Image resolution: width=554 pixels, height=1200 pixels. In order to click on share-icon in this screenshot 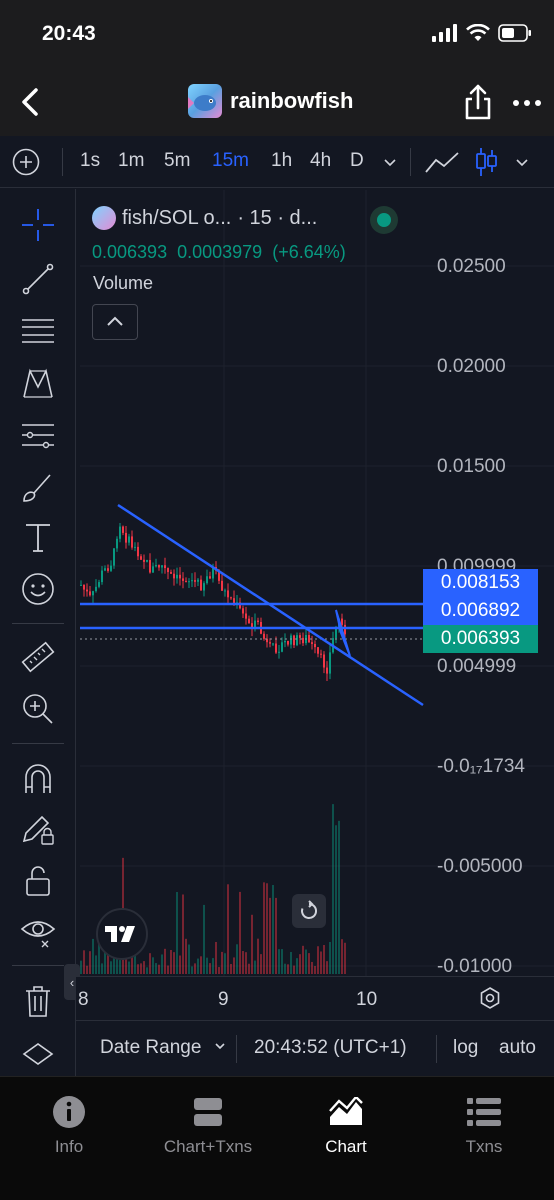, I will do `click(478, 102)`.